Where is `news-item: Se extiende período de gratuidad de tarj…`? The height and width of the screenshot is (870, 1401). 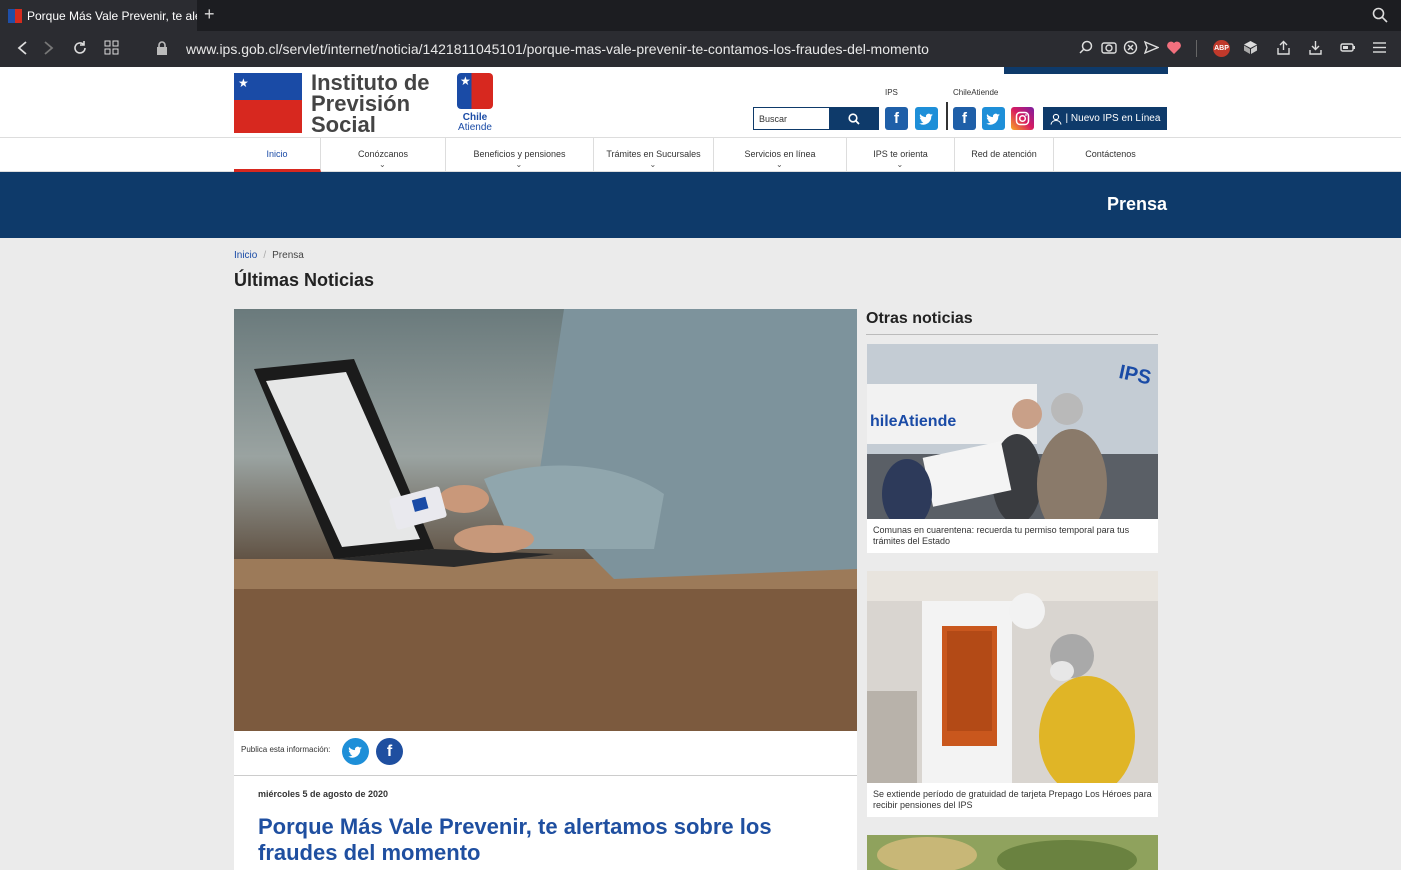
news-item: Se extiende período de gratuidad de tarj… is located at coordinates (1012, 694).